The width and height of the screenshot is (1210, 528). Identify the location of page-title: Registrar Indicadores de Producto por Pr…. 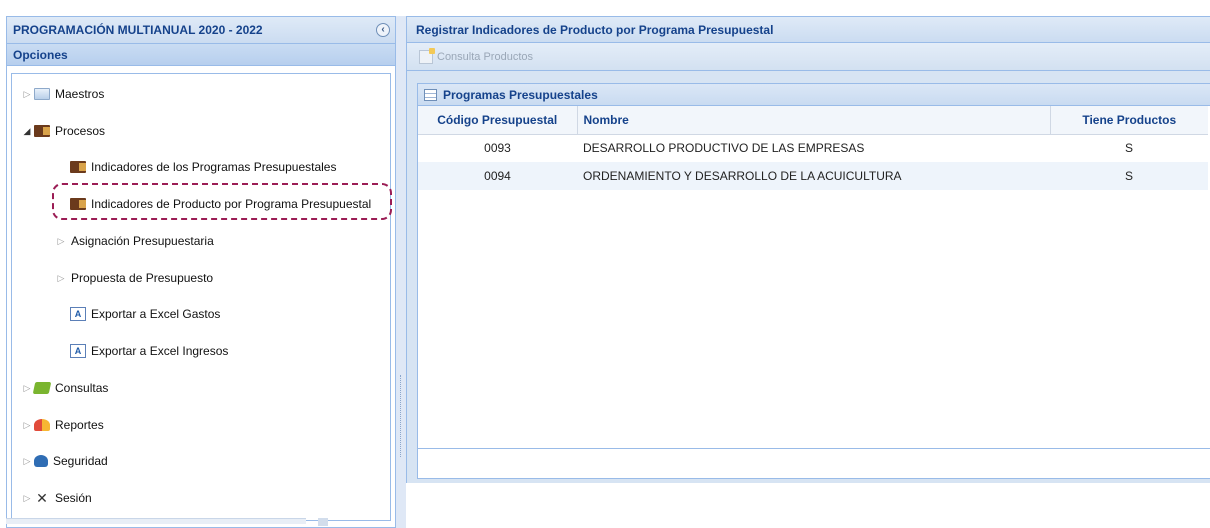
(595, 29).